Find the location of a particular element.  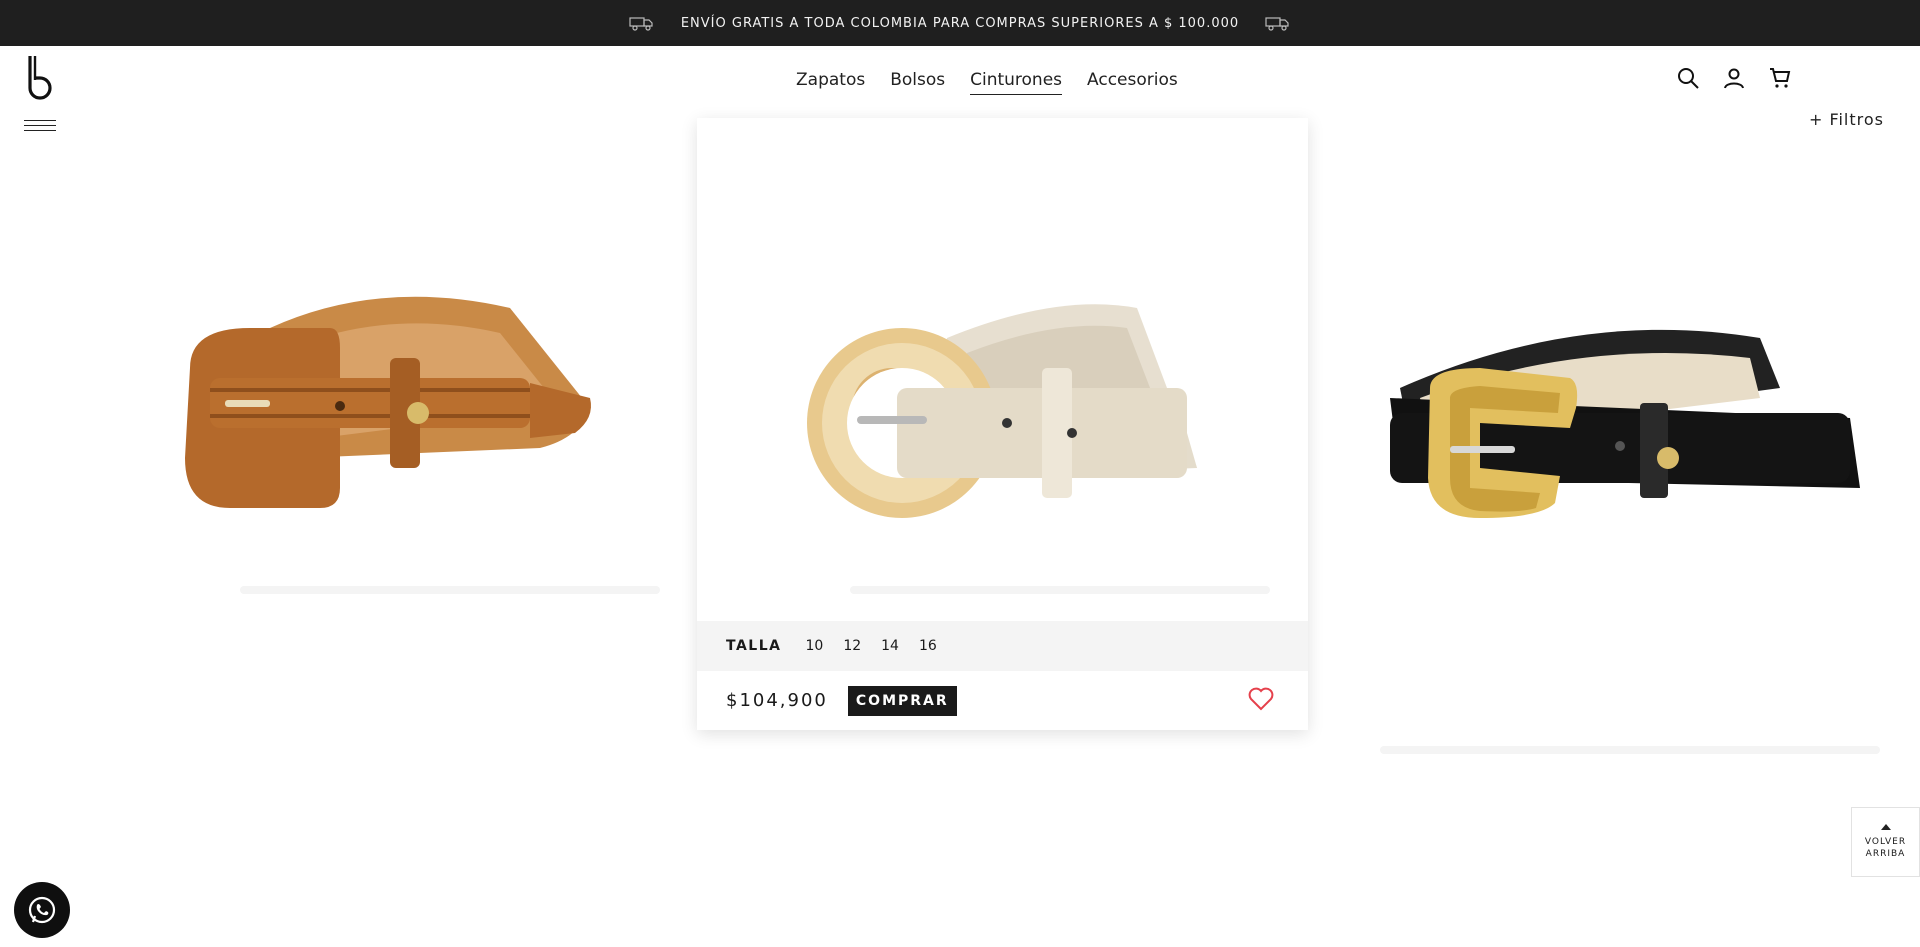

nav-item-accesorios: Accesorios is located at coordinates (1132, 82).